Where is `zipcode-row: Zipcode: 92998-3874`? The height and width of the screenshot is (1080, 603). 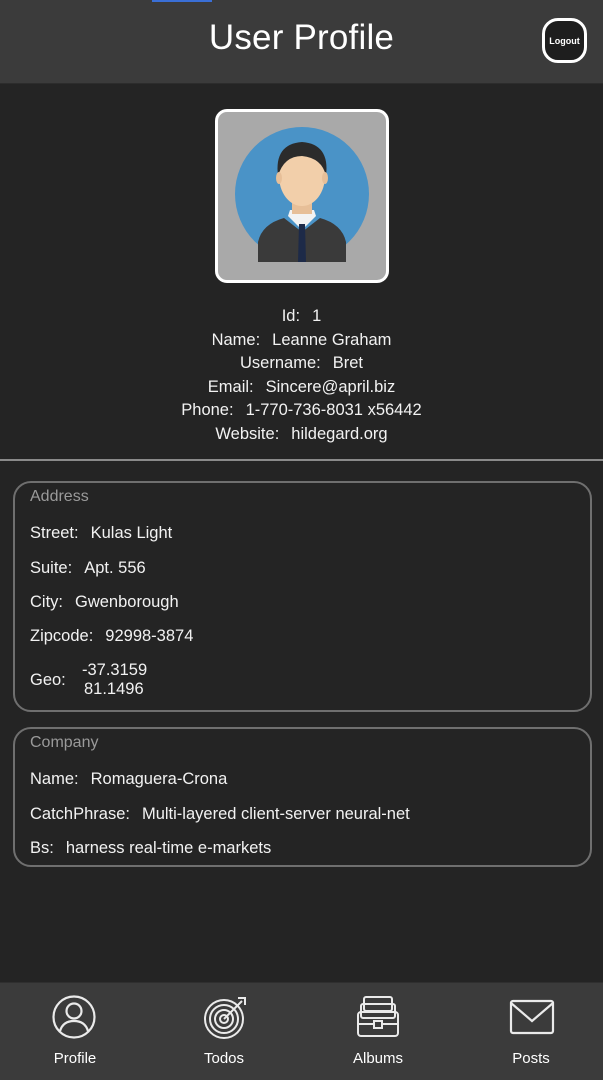 zipcode-row: Zipcode: 92998-3874 is located at coordinates (111, 636).